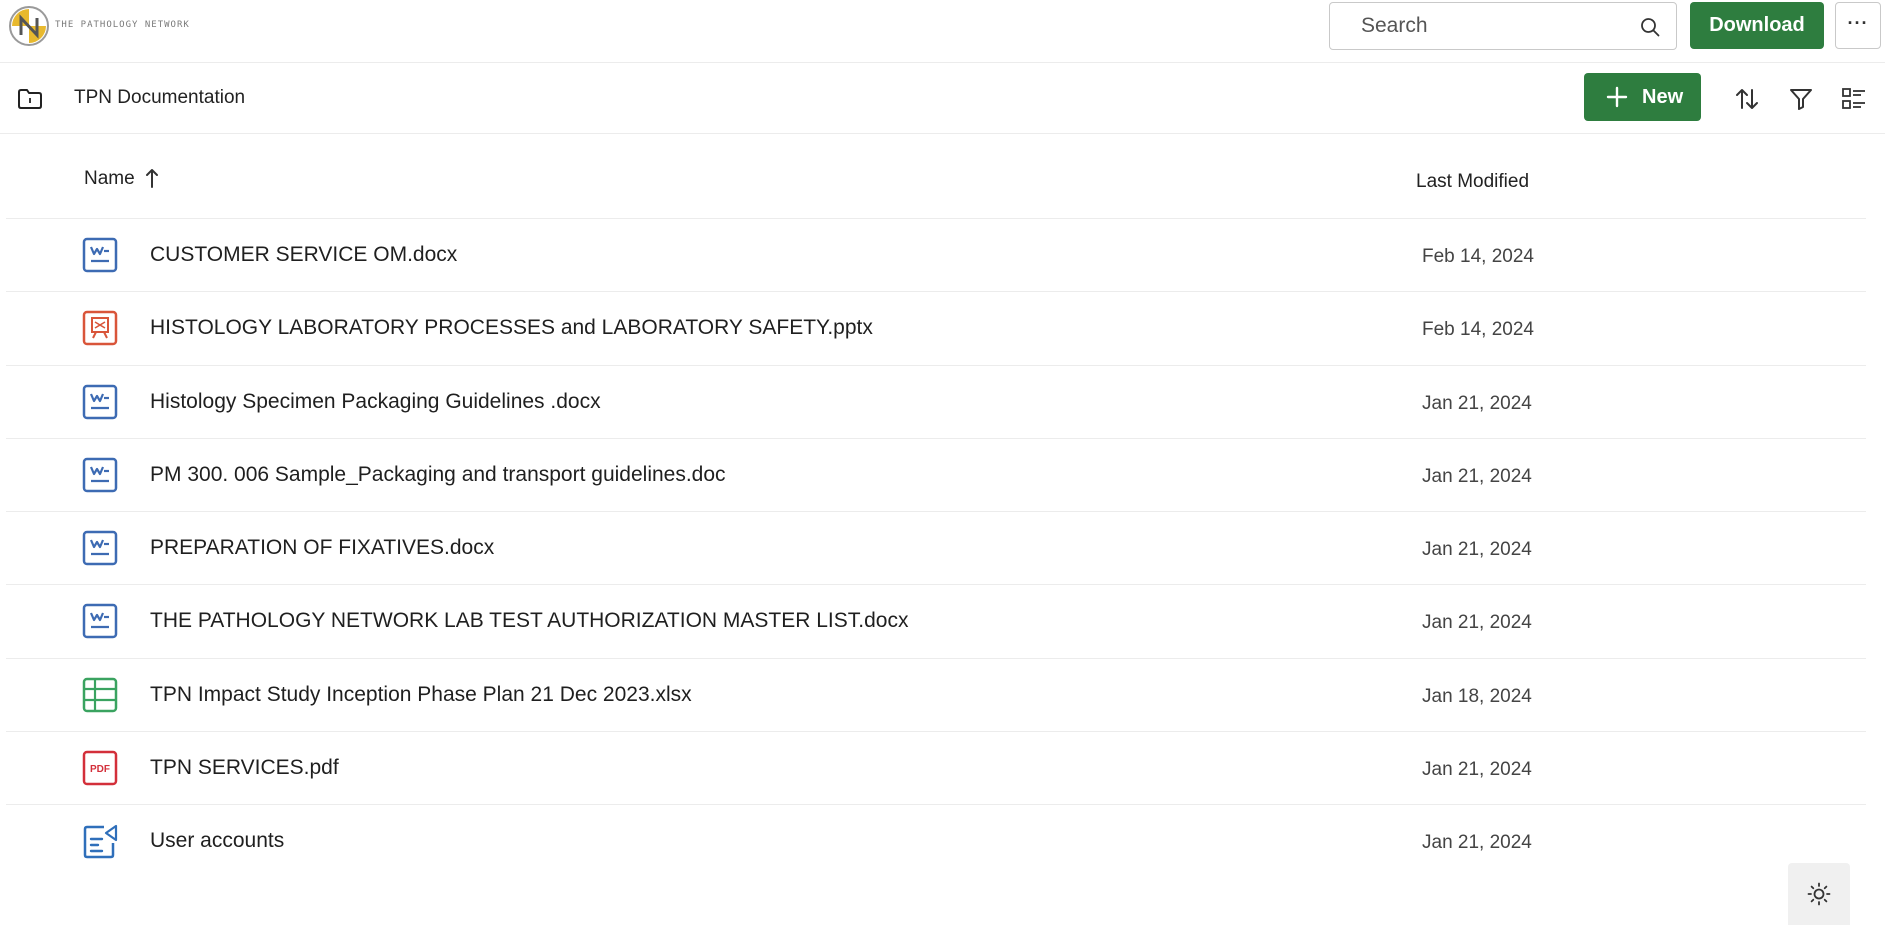 This screenshot has width=1885, height=925. I want to click on pdf-icon: PDF, so click(100, 768).